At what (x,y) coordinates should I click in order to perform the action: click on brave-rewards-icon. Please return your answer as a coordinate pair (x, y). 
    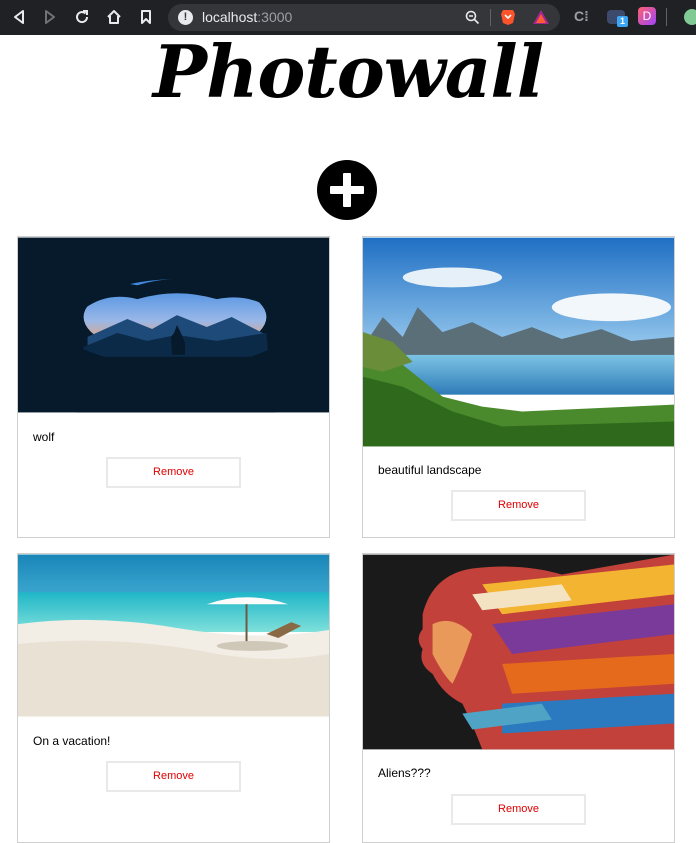
    Looking at the image, I should click on (541, 19).